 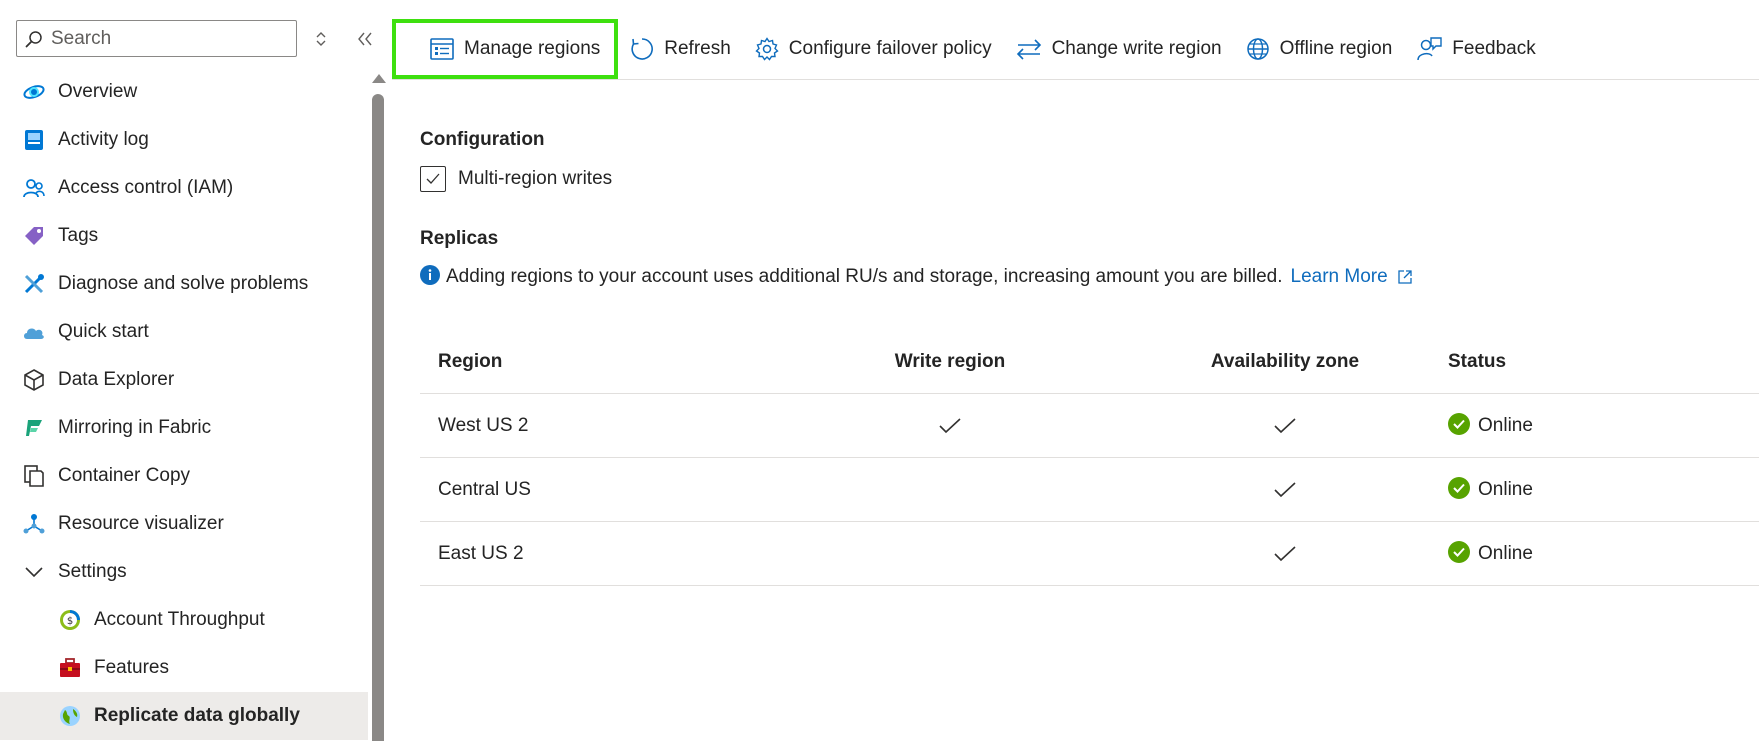 I want to click on search-input, so click(x=171, y=38).